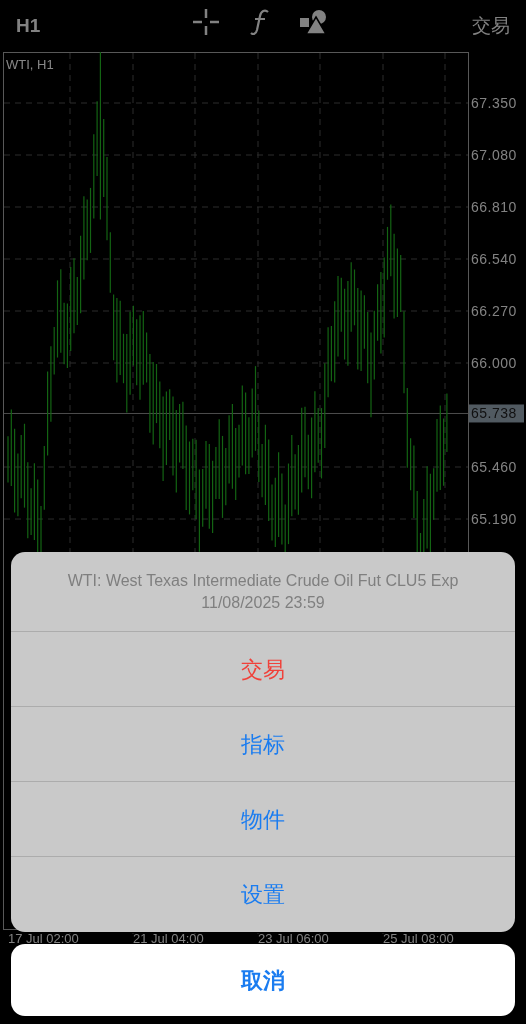 Image resolution: width=526 pixels, height=1024 pixels. What do you see at coordinates (263, 669) in the screenshot?
I see `sheet-option: 交易` at bounding box center [263, 669].